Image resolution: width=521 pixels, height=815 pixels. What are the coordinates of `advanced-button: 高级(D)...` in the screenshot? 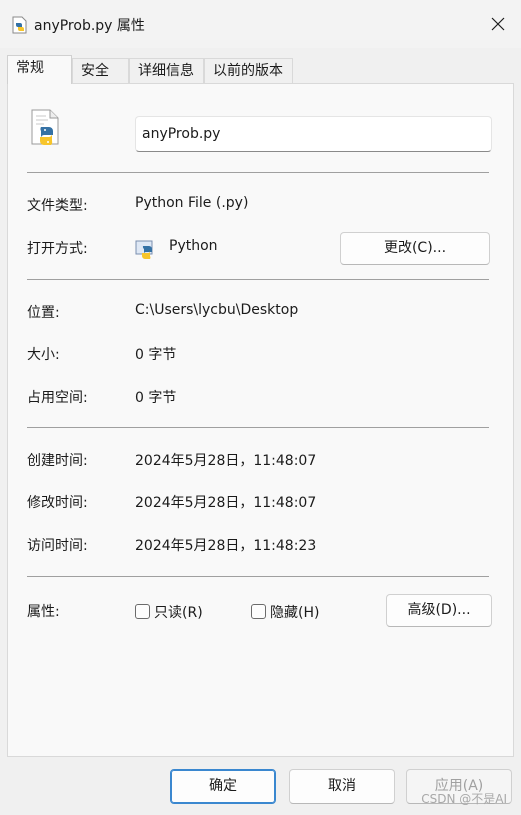 It's located at (439, 610).